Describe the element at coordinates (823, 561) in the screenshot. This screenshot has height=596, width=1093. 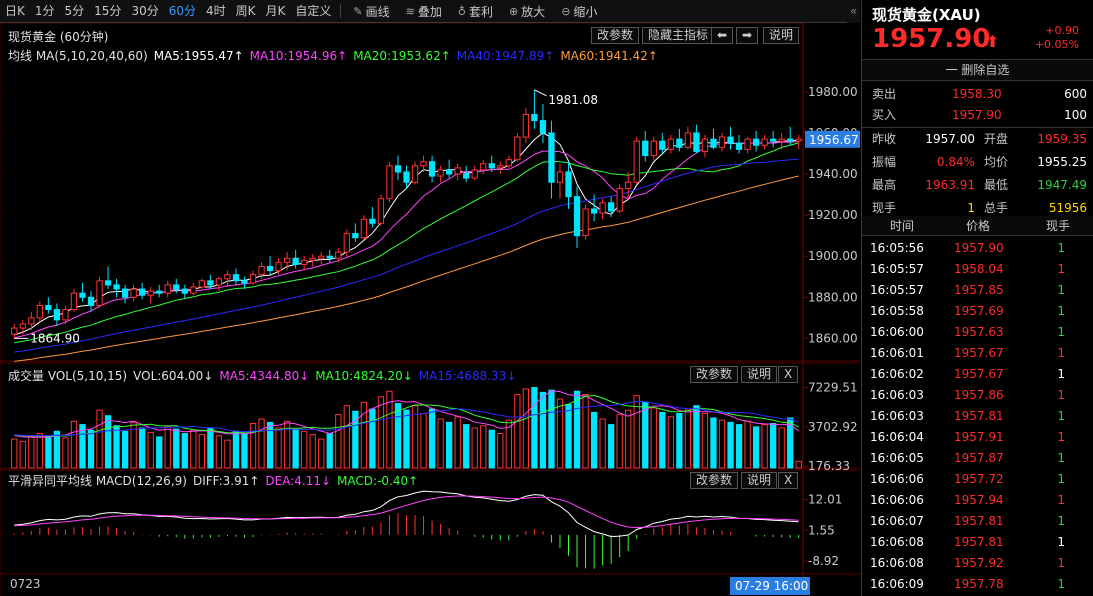
I see `macd-tick-label: -8.92` at that location.